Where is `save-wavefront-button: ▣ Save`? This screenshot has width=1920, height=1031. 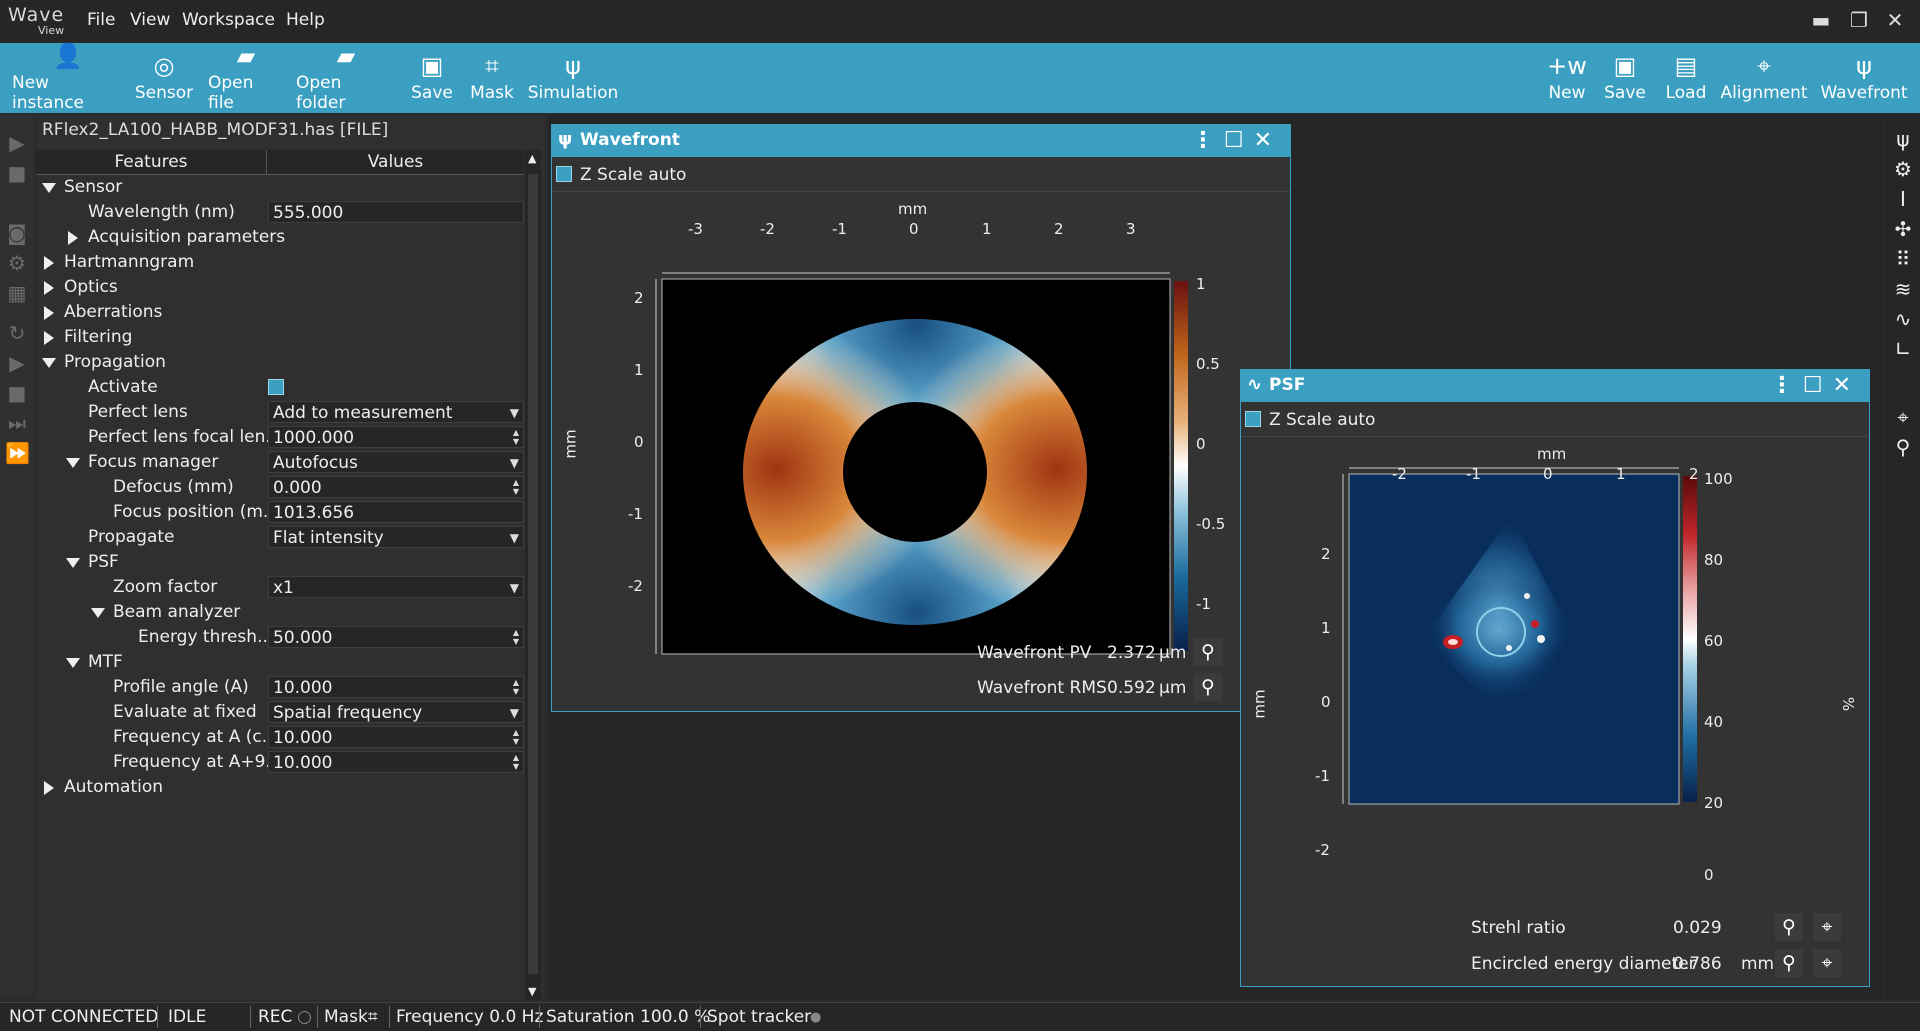 save-wavefront-button: ▣ Save is located at coordinates (1625, 78).